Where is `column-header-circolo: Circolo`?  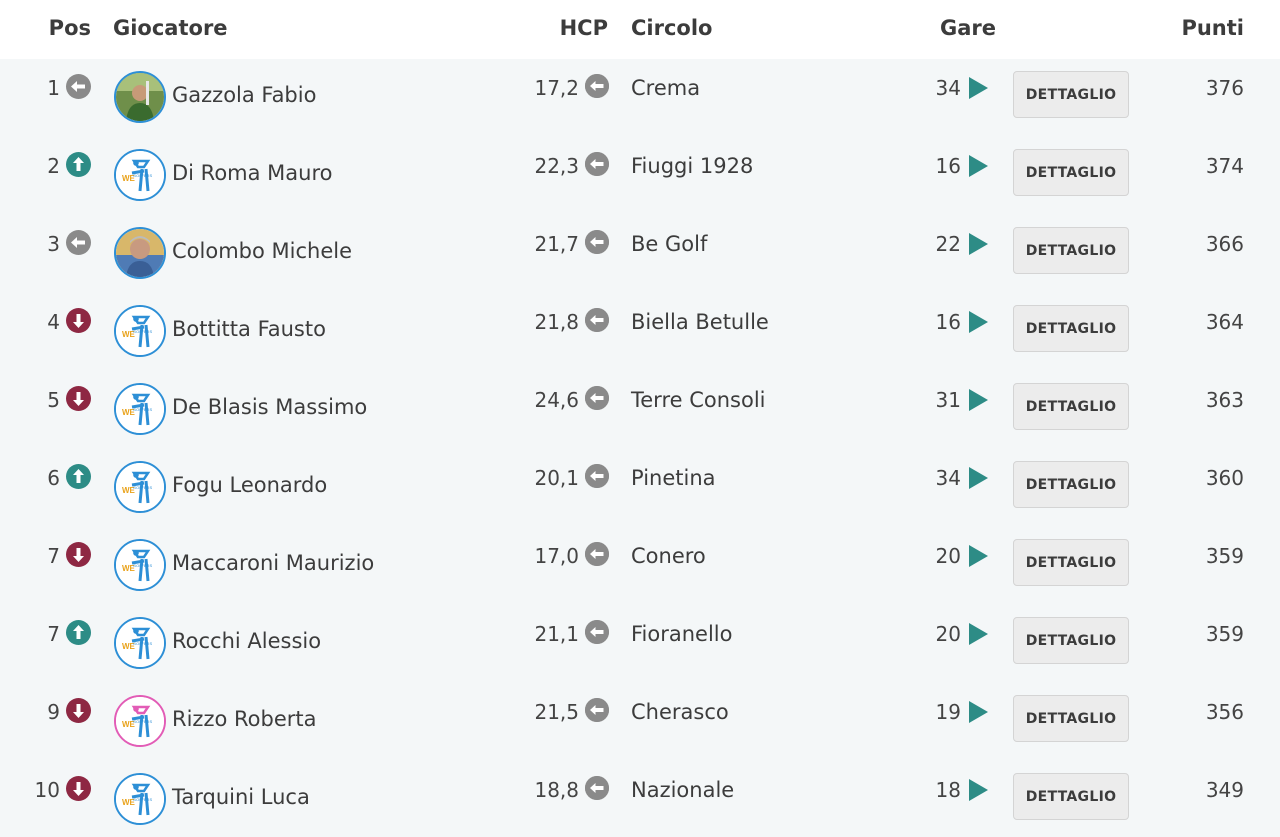
column-header-circolo: Circolo is located at coordinates (672, 28).